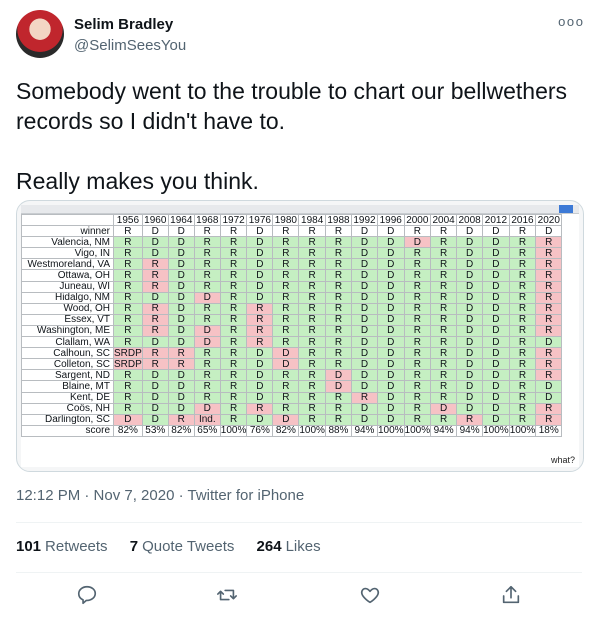  Describe the element at coordinates (292, 364) in the screenshot. I see `table-row: Colleton, SC SRDP R R R R D D R R D D R R D D R R` at that location.